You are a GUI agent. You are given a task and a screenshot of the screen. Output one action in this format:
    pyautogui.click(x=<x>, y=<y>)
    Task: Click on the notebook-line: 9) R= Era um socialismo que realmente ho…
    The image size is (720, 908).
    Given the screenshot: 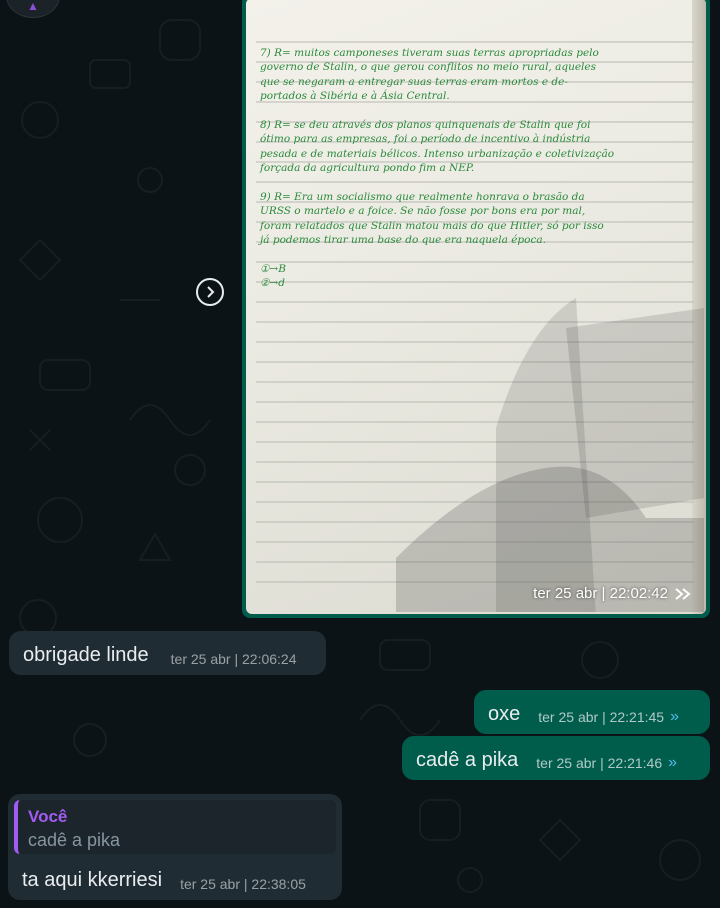 What is the action you would take?
    pyautogui.click(x=422, y=196)
    